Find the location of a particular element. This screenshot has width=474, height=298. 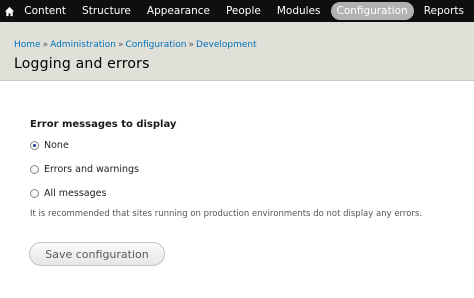

fieldset-title: Error messages to display is located at coordinates (103, 124).